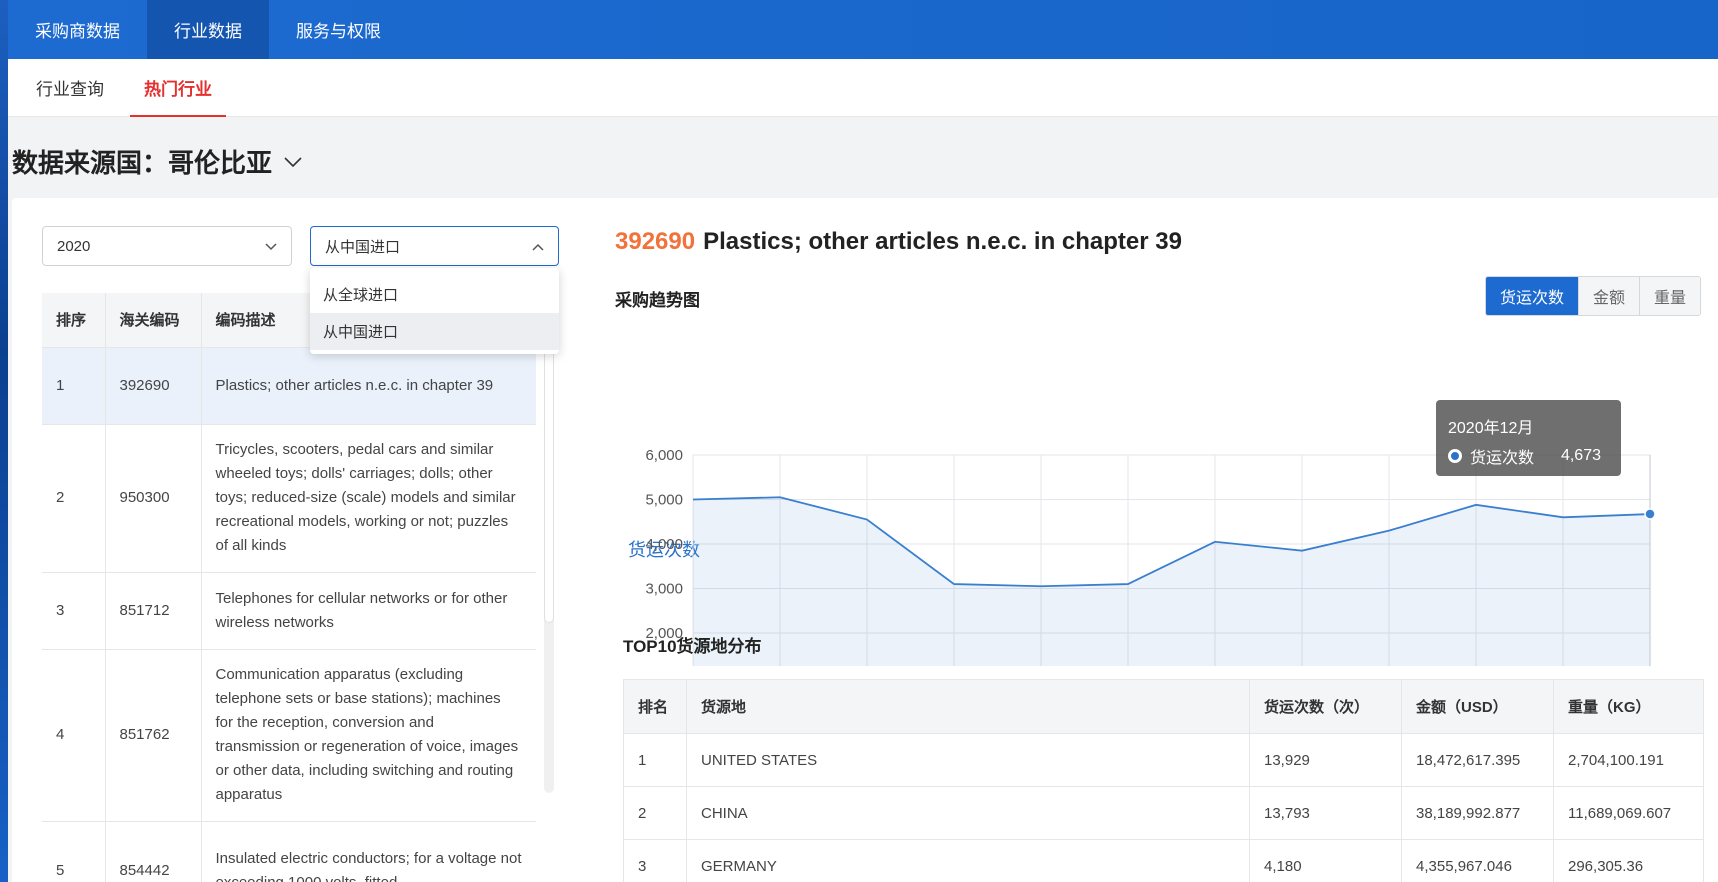 Image resolution: width=1718 pixels, height=882 pixels. Describe the element at coordinates (664, 455) in the screenshot. I see `y-tick-label: 6,000` at that location.